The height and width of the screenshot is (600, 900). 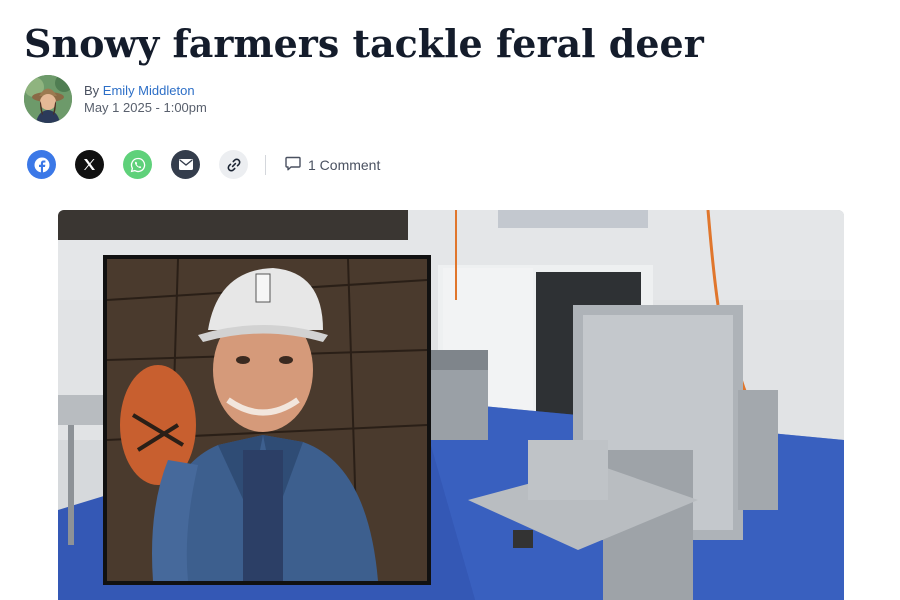 What do you see at coordinates (203, 164) in the screenshot?
I see `share-bar: 1 Comment` at bounding box center [203, 164].